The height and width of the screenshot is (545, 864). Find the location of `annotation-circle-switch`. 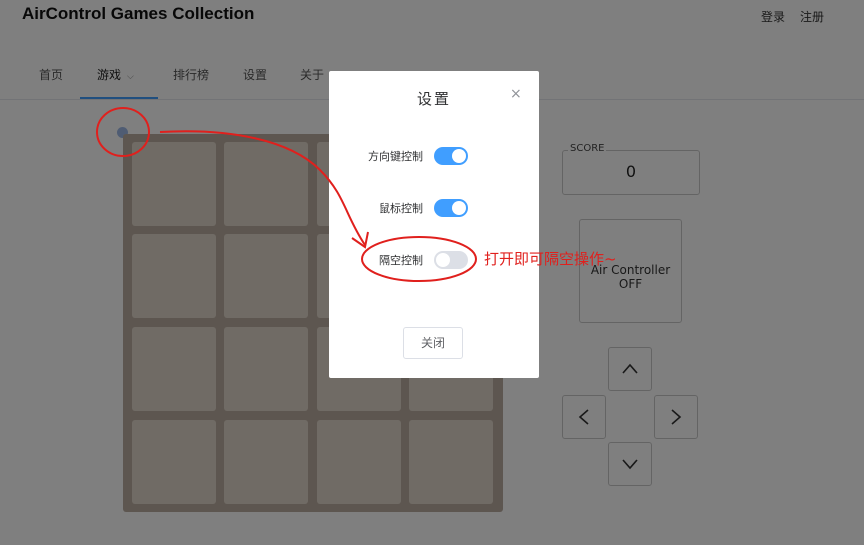

annotation-circle-switch is located at coordinates (419, 259).